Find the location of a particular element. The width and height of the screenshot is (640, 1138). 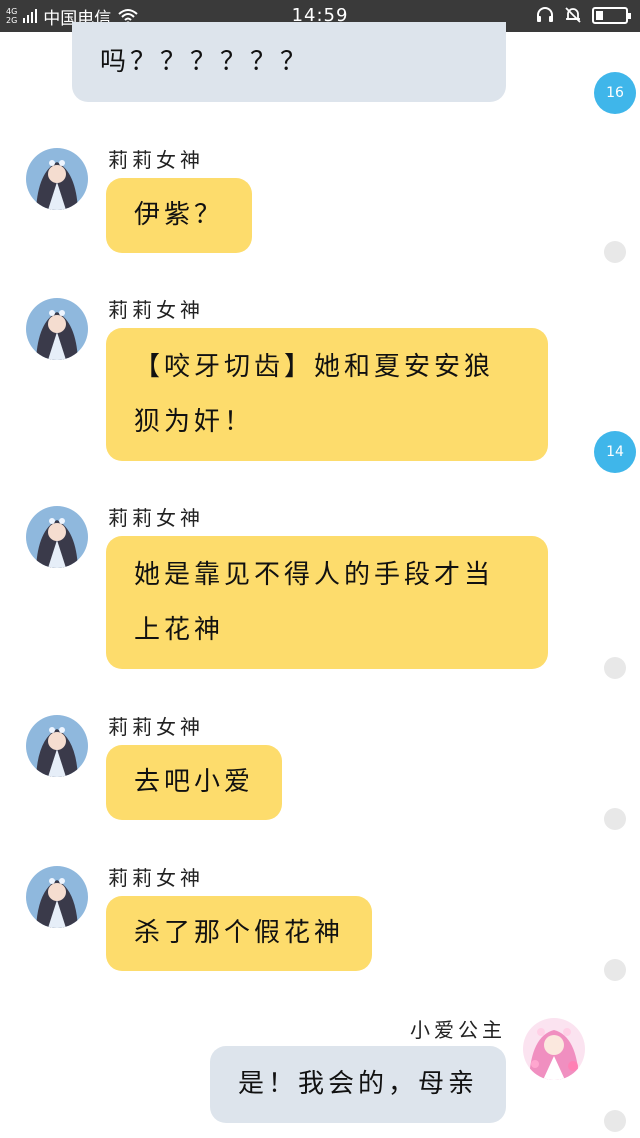

message-text: 是！我会的，母亲 is located at coordinates (358, 1084).